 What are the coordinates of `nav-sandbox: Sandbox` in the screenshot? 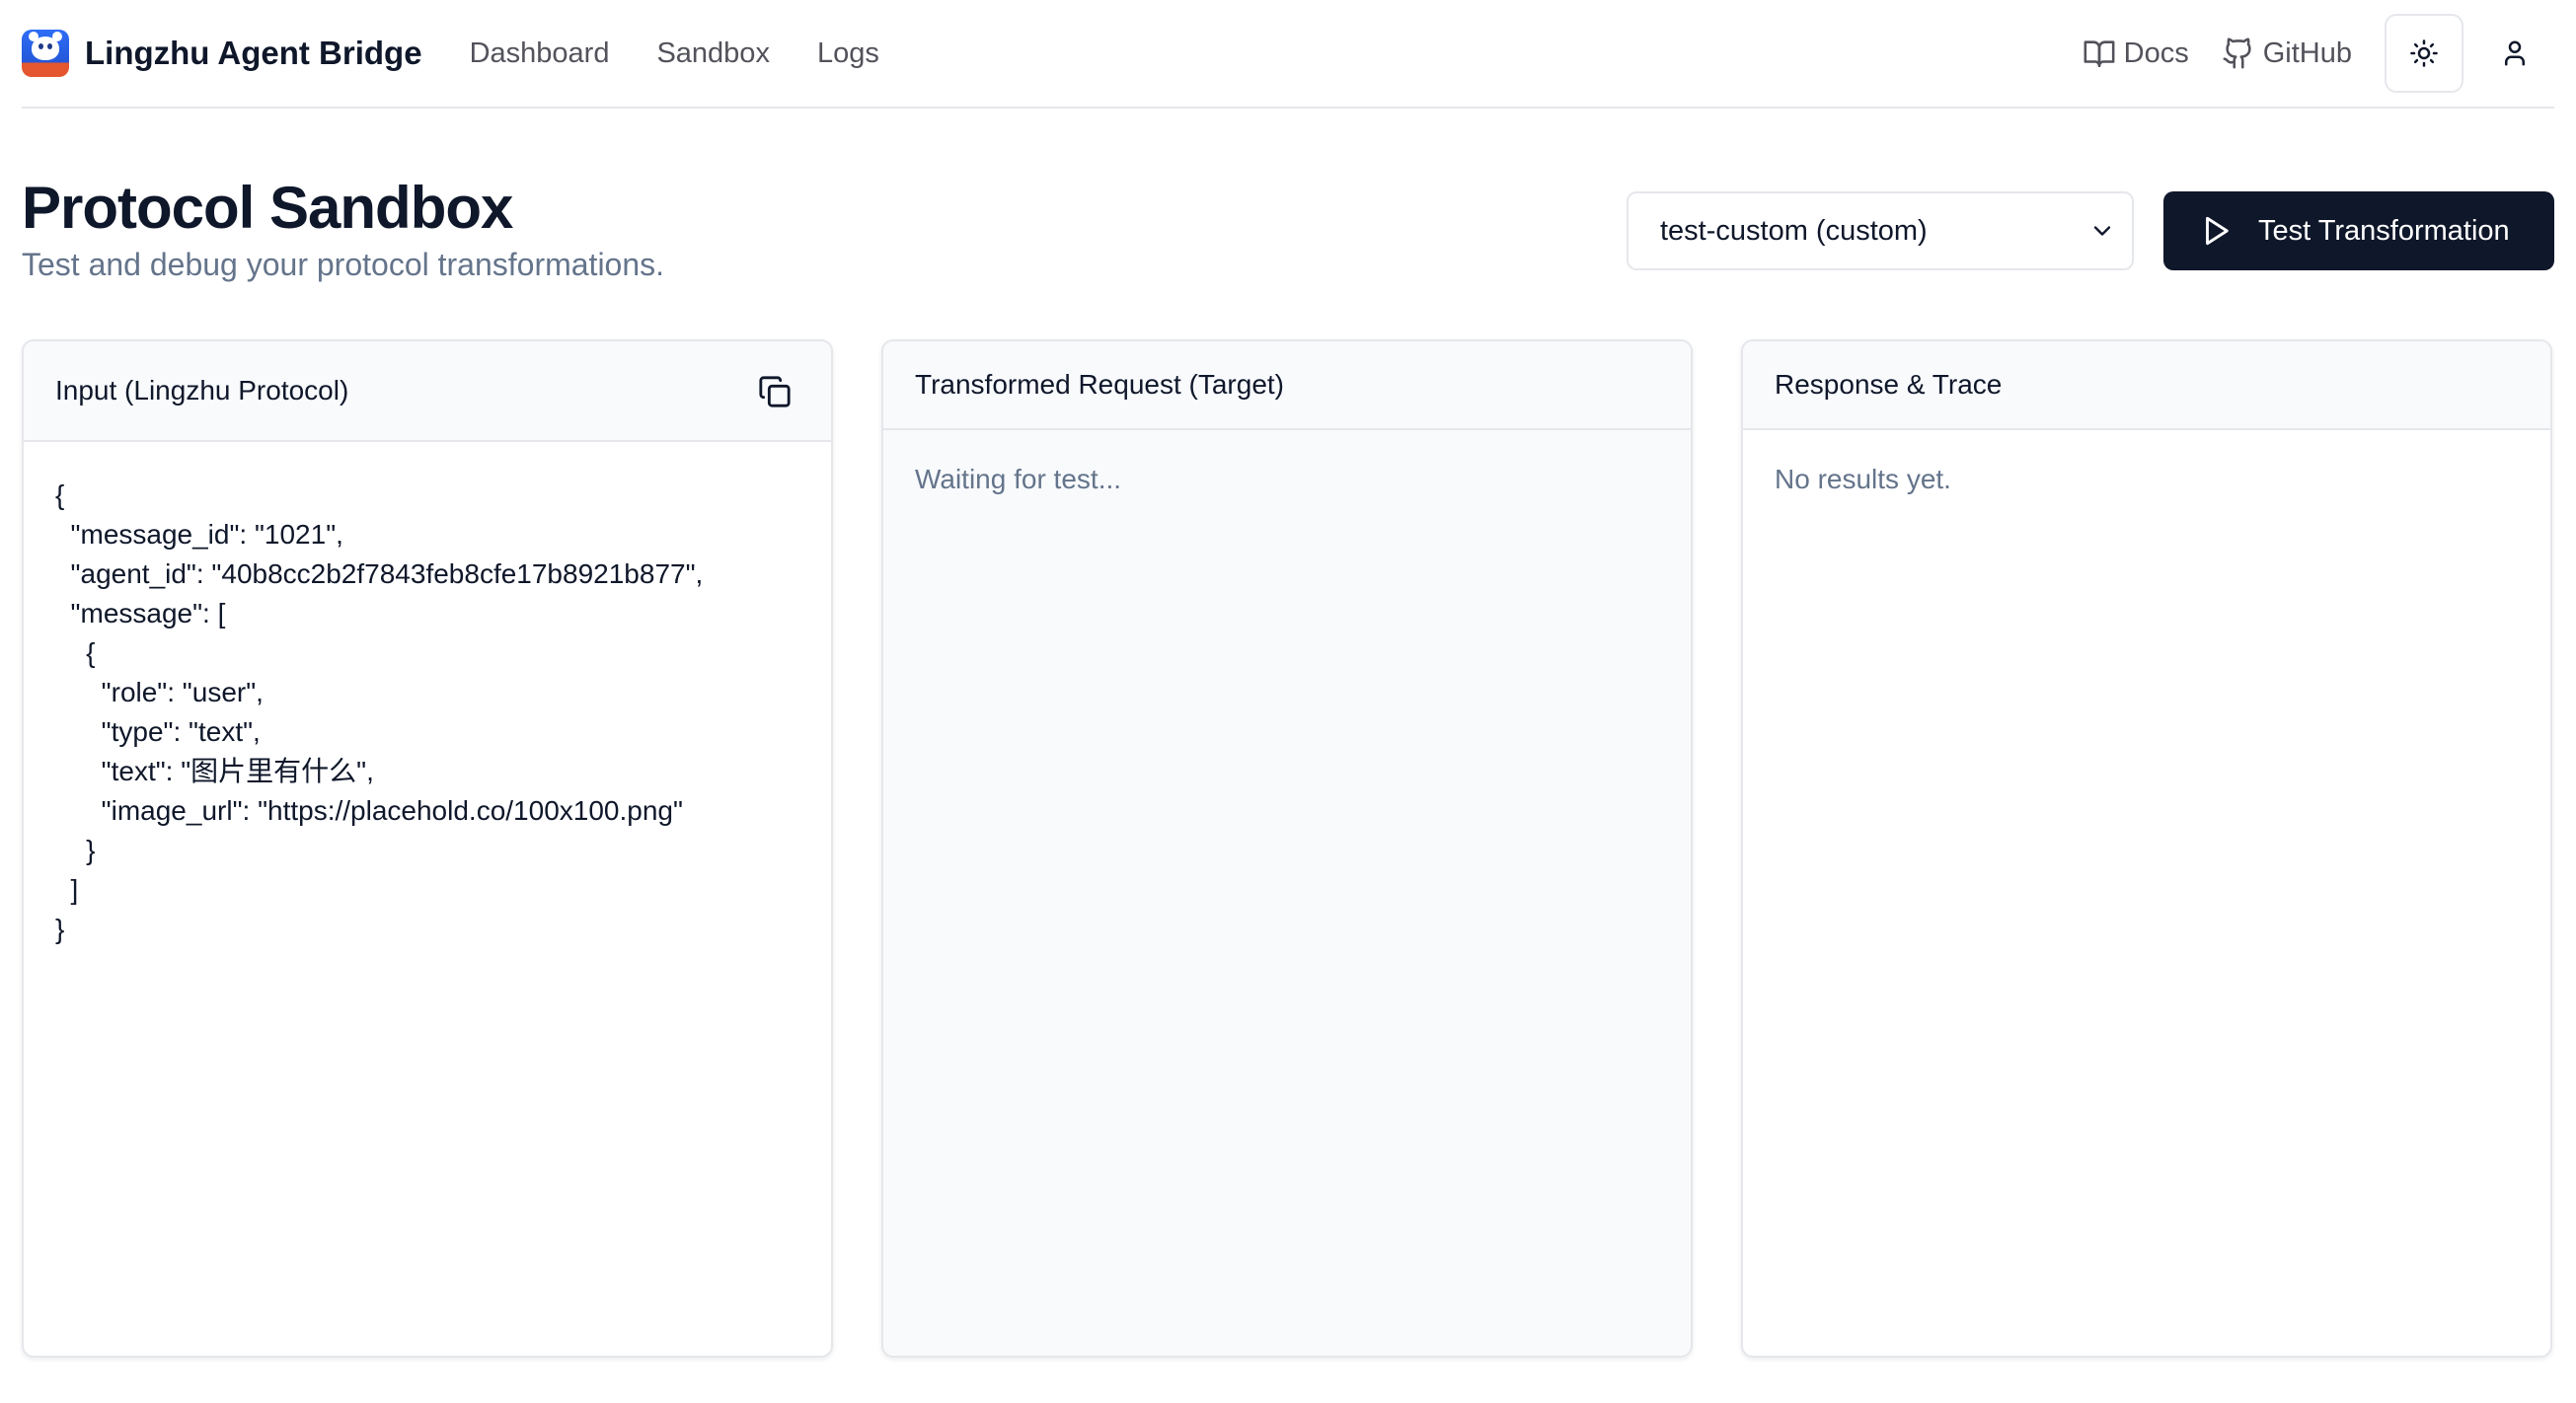 It's located at (713, 53).